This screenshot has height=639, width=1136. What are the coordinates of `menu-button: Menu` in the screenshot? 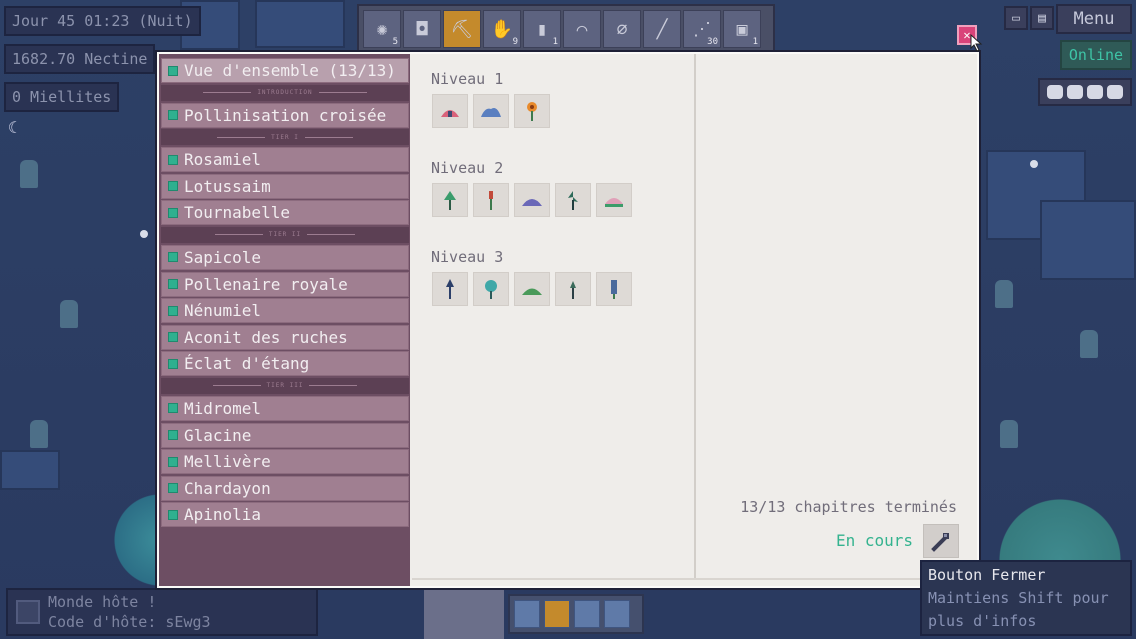 It's located at (1094, 19).